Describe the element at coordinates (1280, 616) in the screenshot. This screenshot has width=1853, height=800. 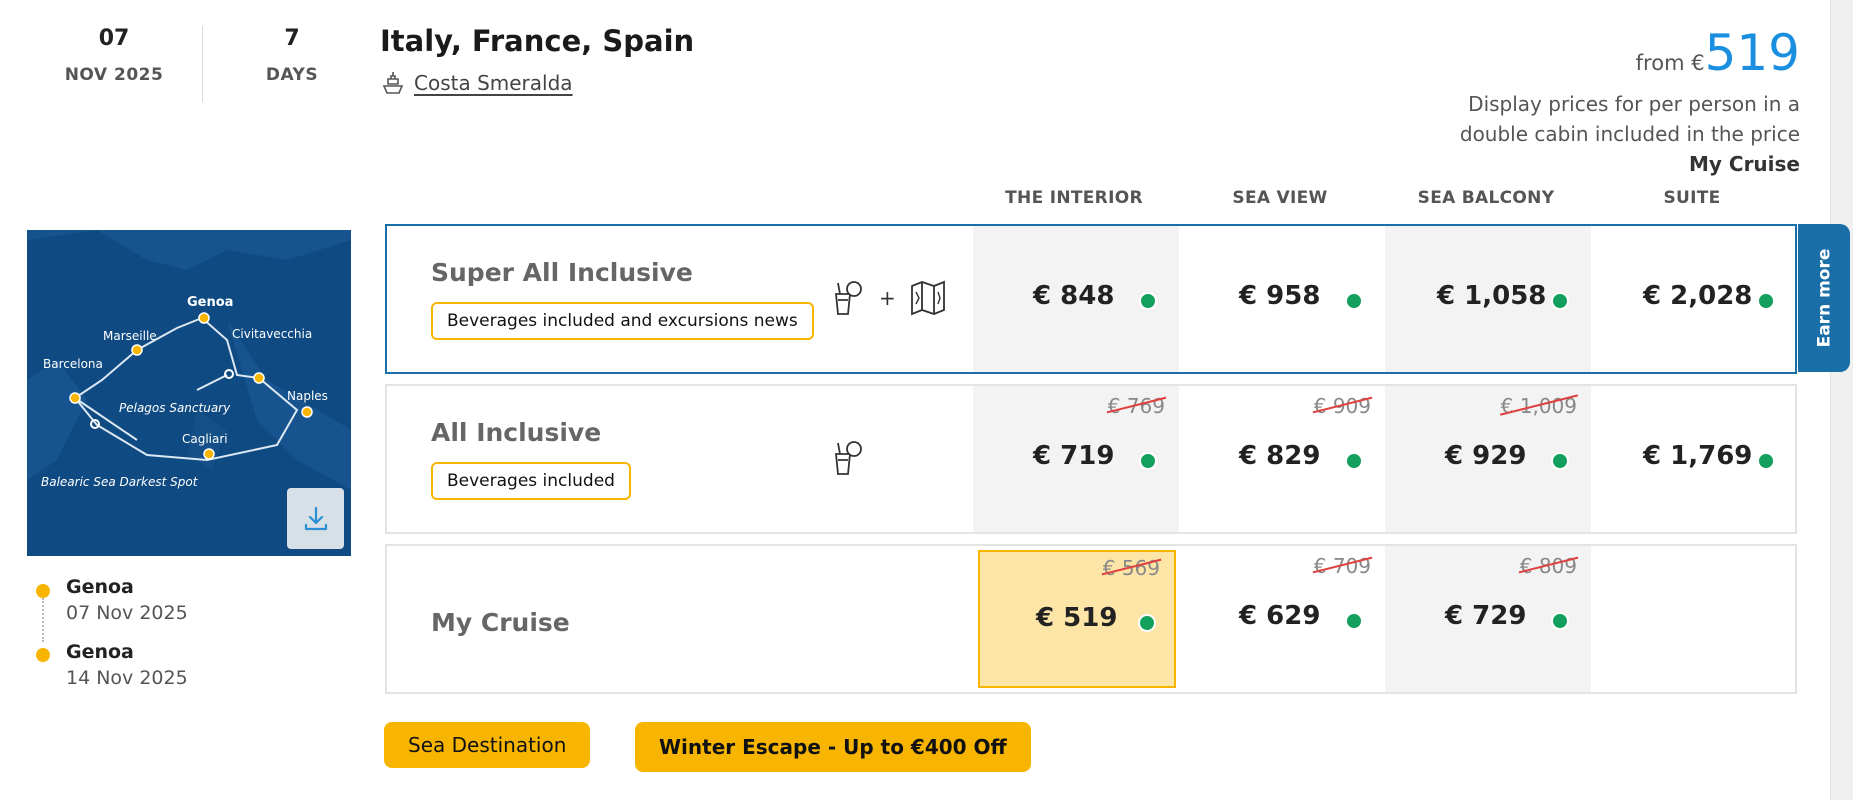
I see `price-value: € 629` at that location.